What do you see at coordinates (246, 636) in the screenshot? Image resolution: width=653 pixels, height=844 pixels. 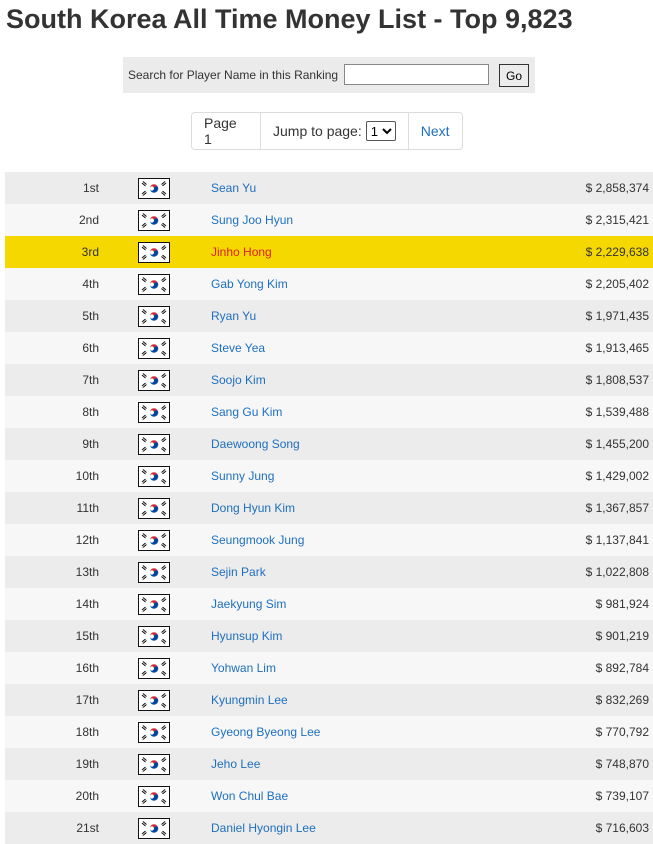 I see `player-name-link: Hyunsup Kim` at bounding box center [246, 636].